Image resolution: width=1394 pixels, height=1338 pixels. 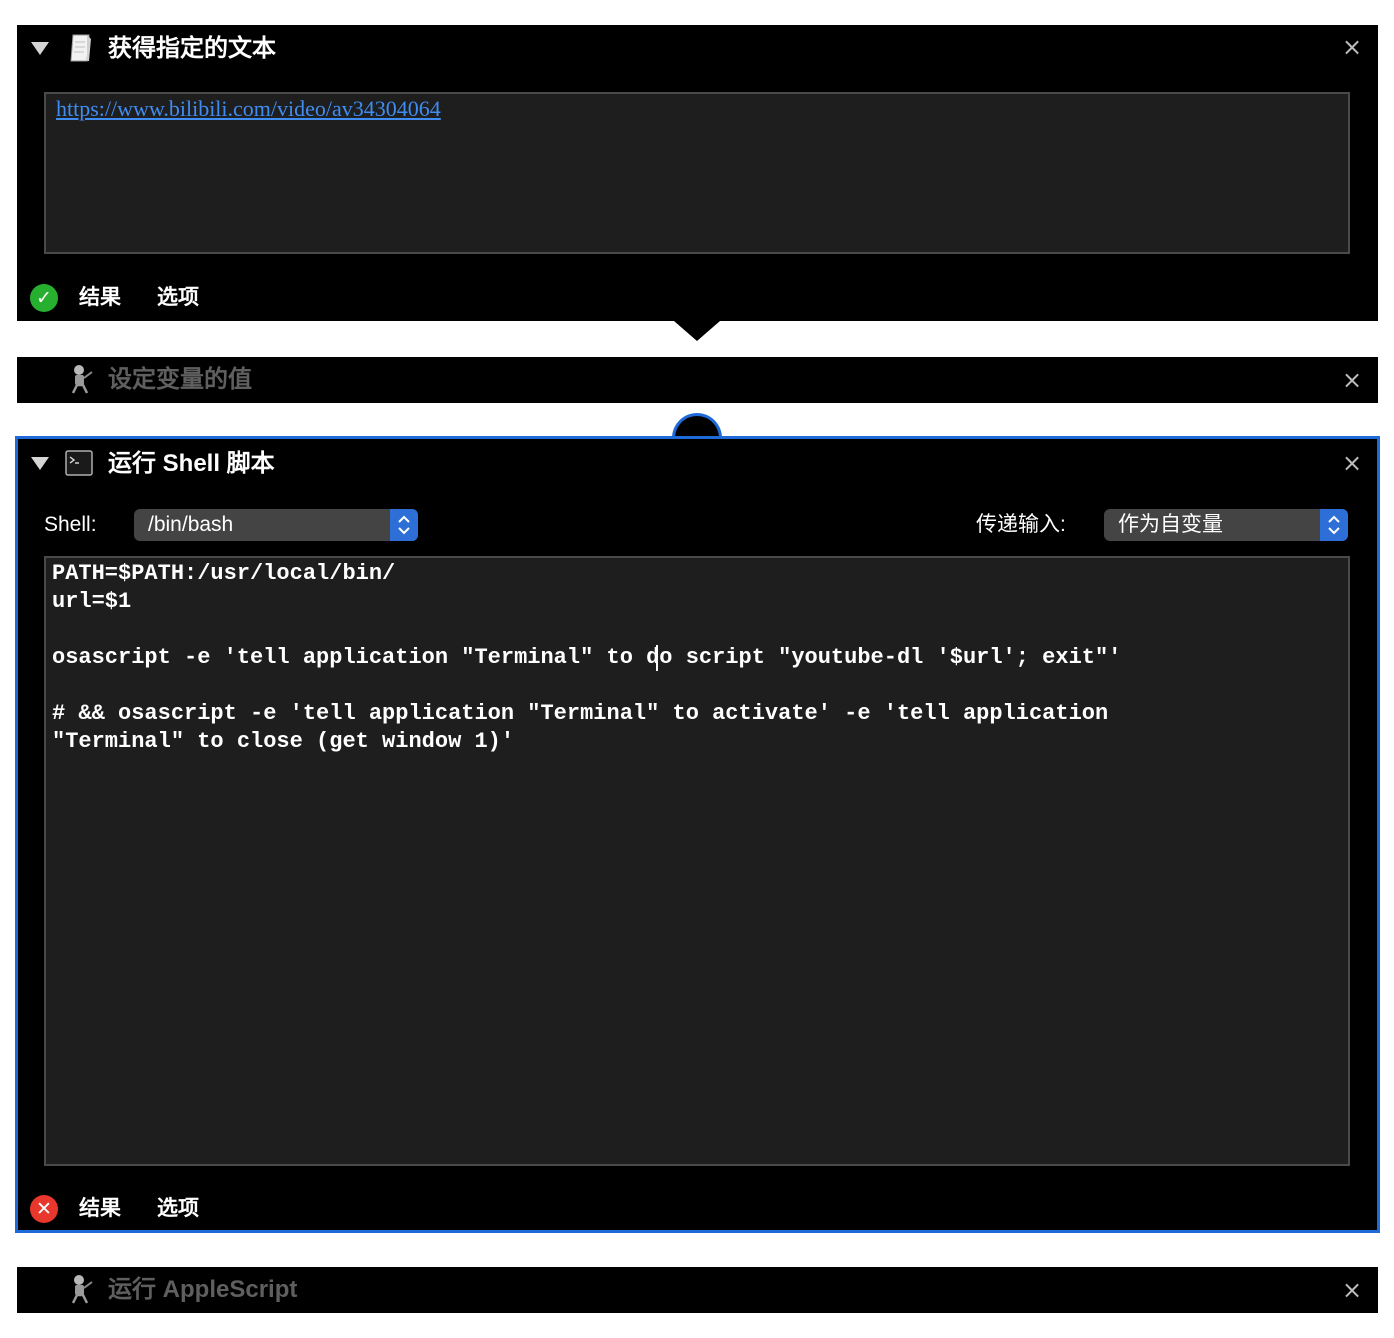 What do you see at coordinates (44, 298) in the screenshot?
I see `success-check-icon: ✓` at bounding box center [44, 298].